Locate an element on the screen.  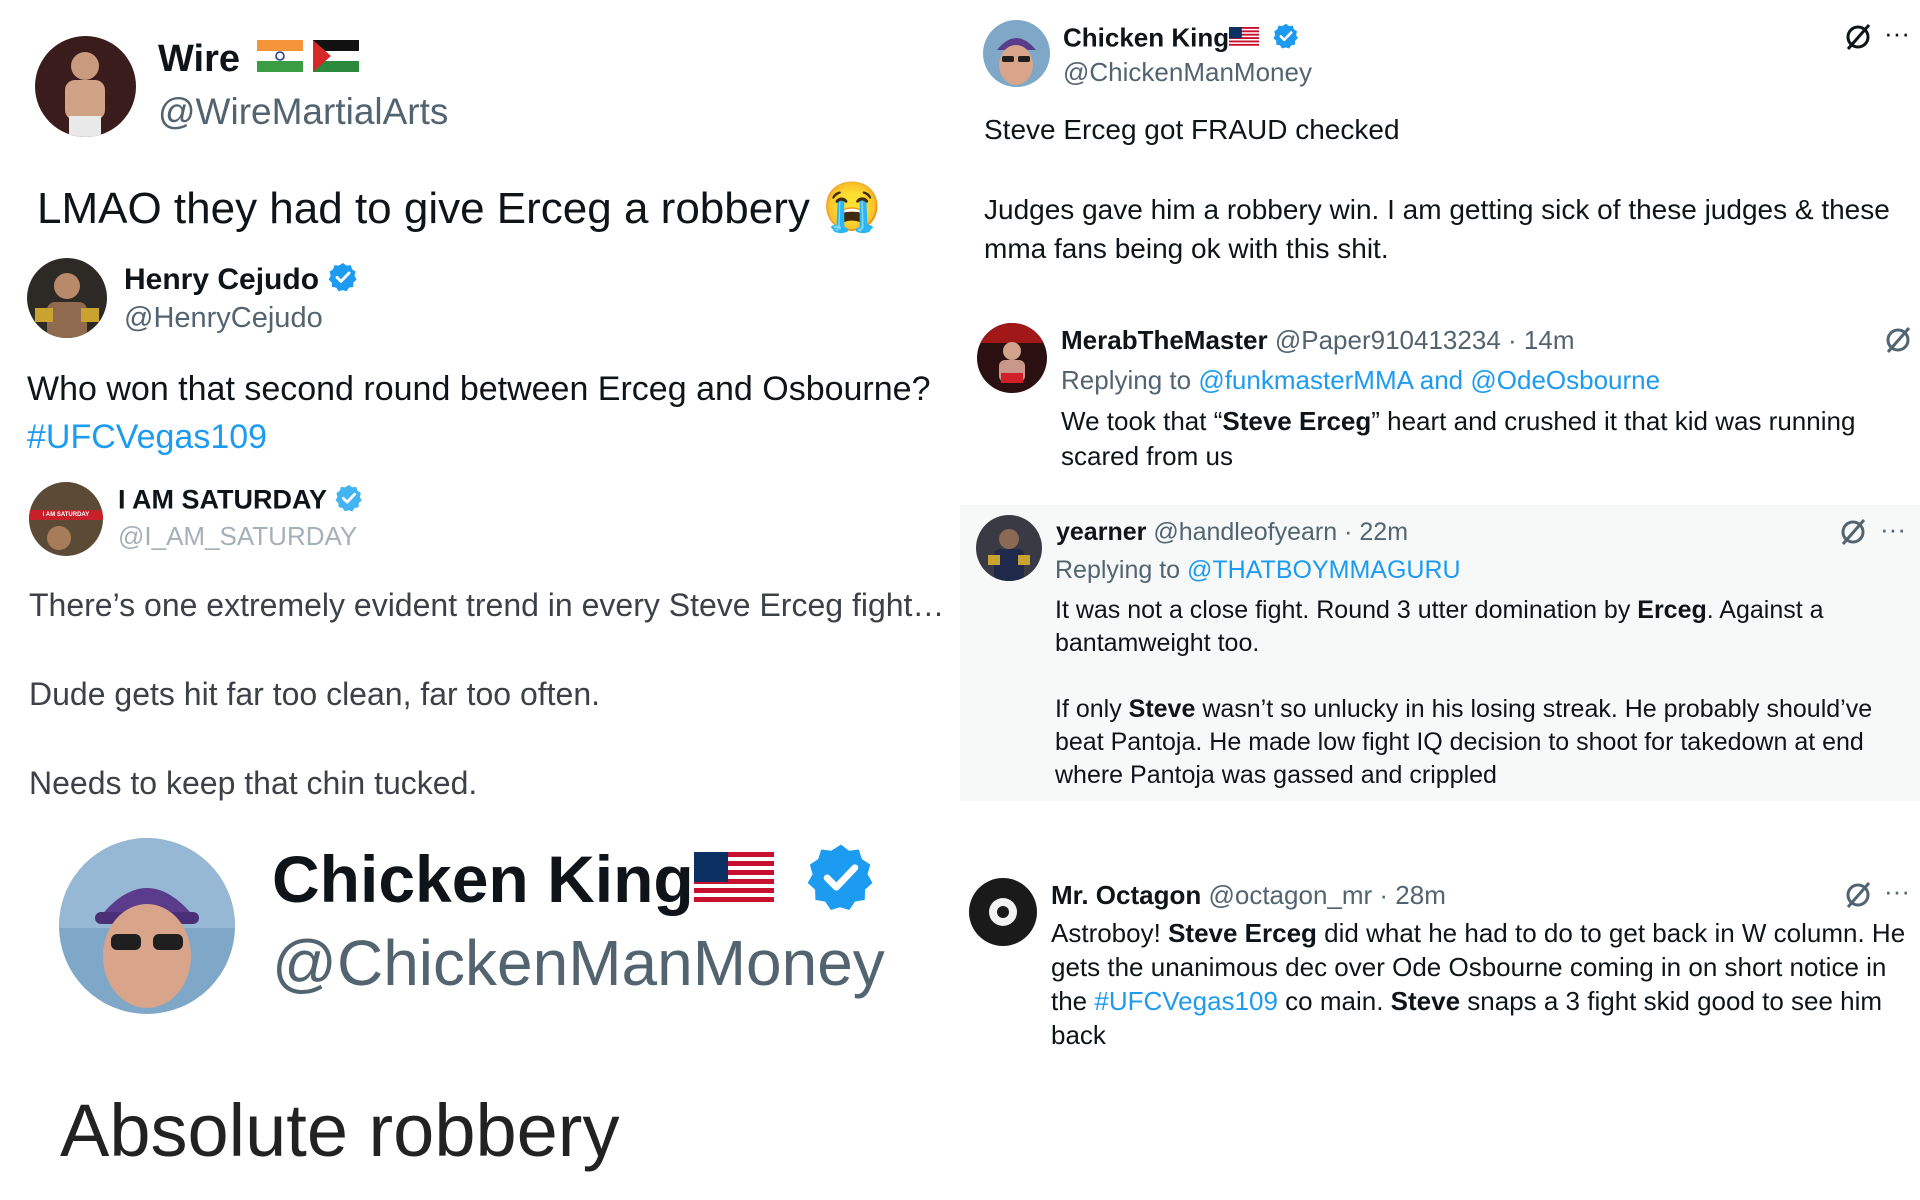
wire-handle: @WireMartialArts is located at coordinates (303, 112).